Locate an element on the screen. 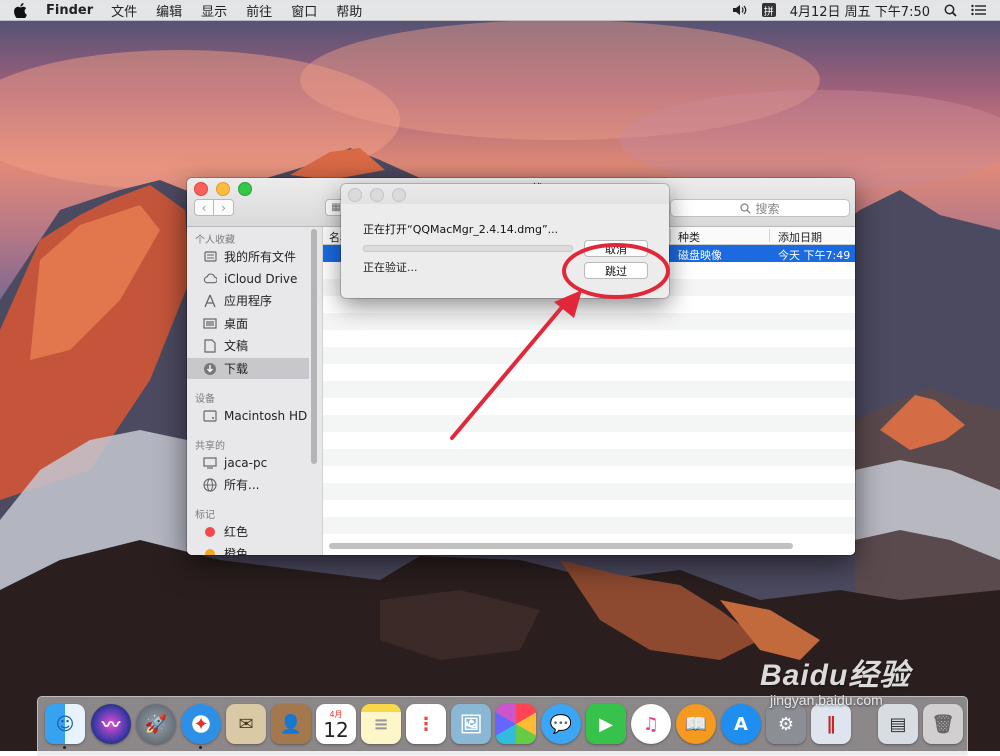  watermark-brand: Baidu经验 is located at coordinates (835, 675).